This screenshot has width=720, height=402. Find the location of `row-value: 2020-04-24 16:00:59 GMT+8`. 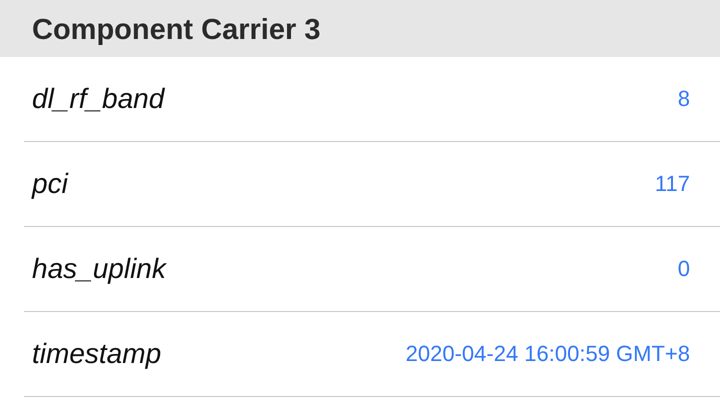

row-value: 2020-04-24 16:00:59 GMT+8 is located at coordinates (548, 354).